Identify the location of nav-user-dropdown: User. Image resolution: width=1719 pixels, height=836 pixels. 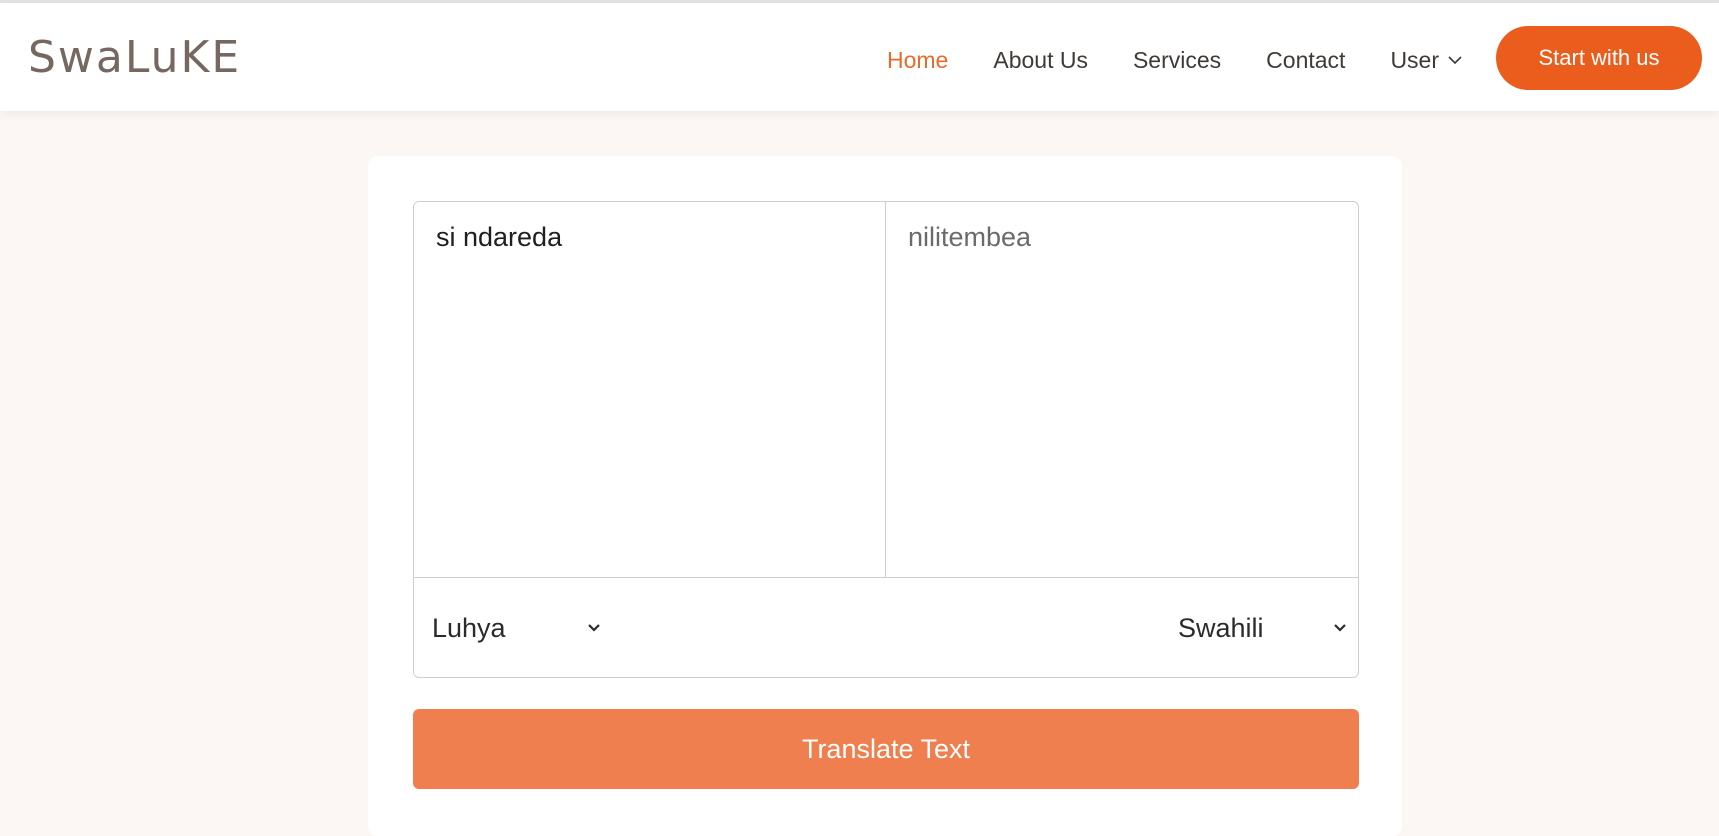
(1426, 60).